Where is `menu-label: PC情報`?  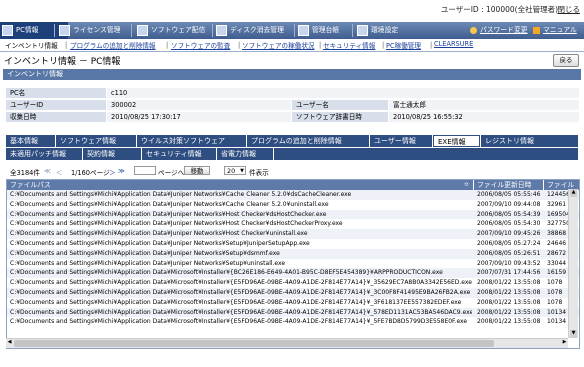 menu-label: PC情報 is located at coordinates (27, 30).